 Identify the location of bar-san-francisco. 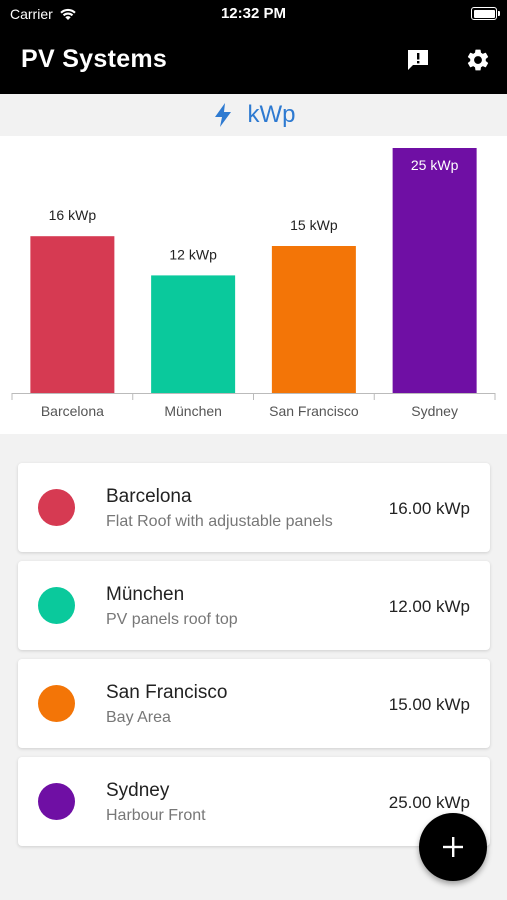
(313, 319).